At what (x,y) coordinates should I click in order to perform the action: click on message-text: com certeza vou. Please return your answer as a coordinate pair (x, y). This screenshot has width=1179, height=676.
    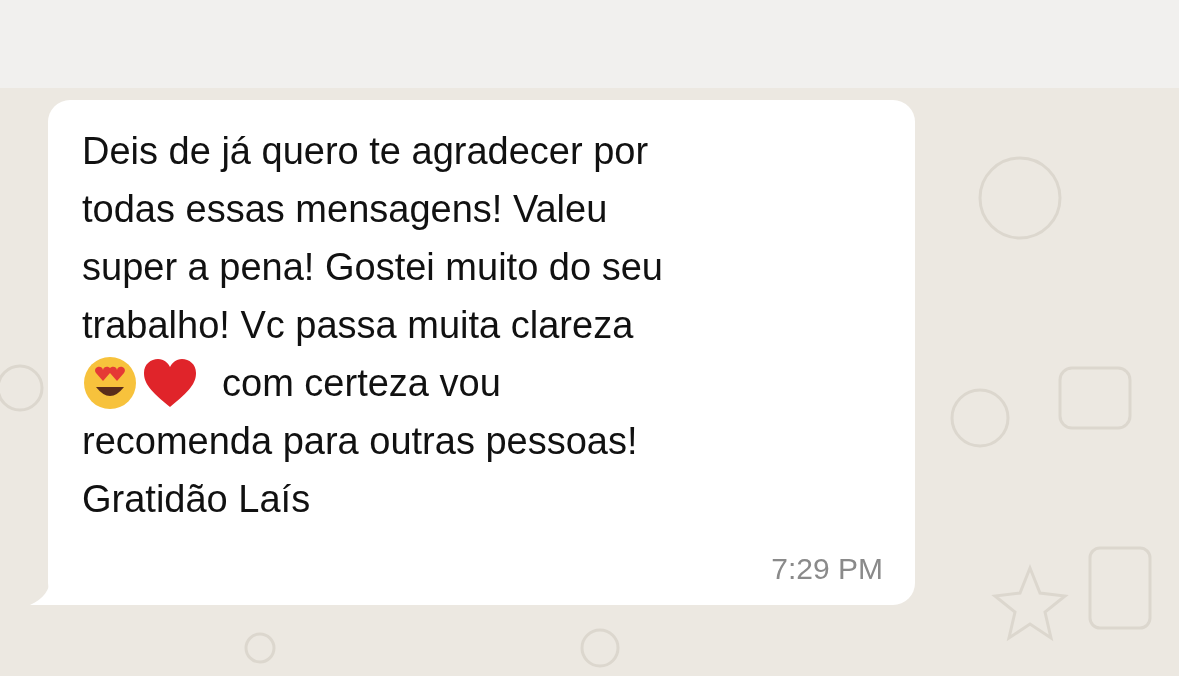
    Looking at the image, I should click on (361, 383).